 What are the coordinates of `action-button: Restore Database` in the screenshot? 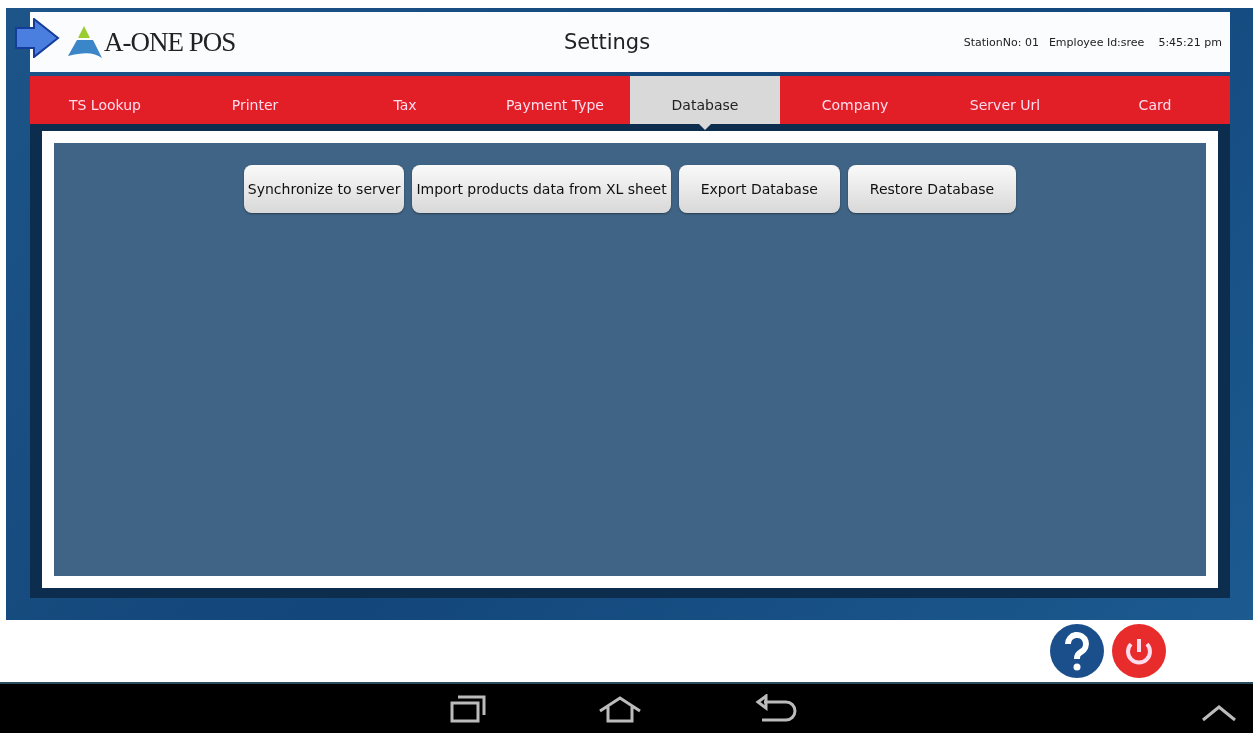 It's located at (932, 189).